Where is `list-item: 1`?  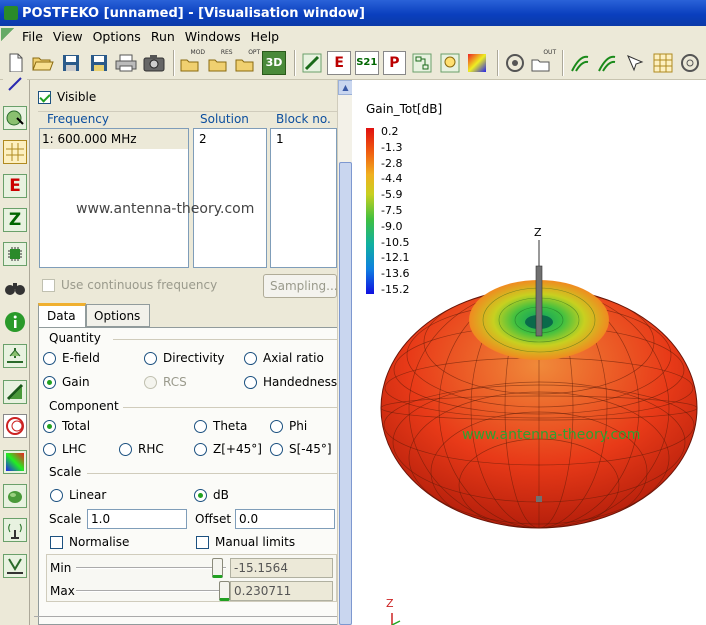 list-item: 1 is located at coordinates (303, 139).